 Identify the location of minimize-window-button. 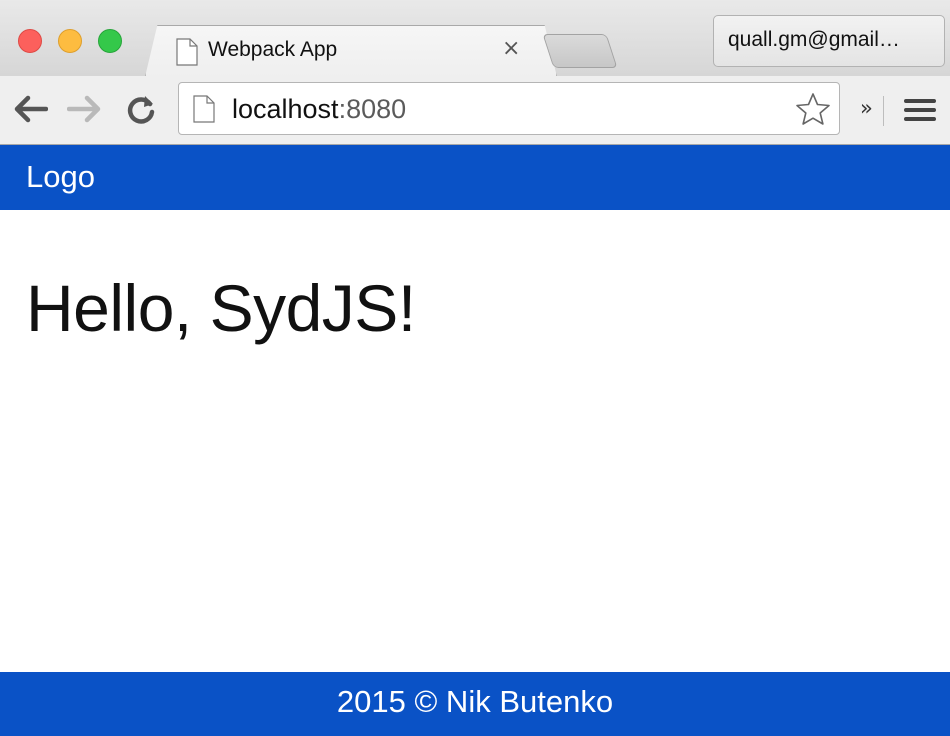
(70, 41).